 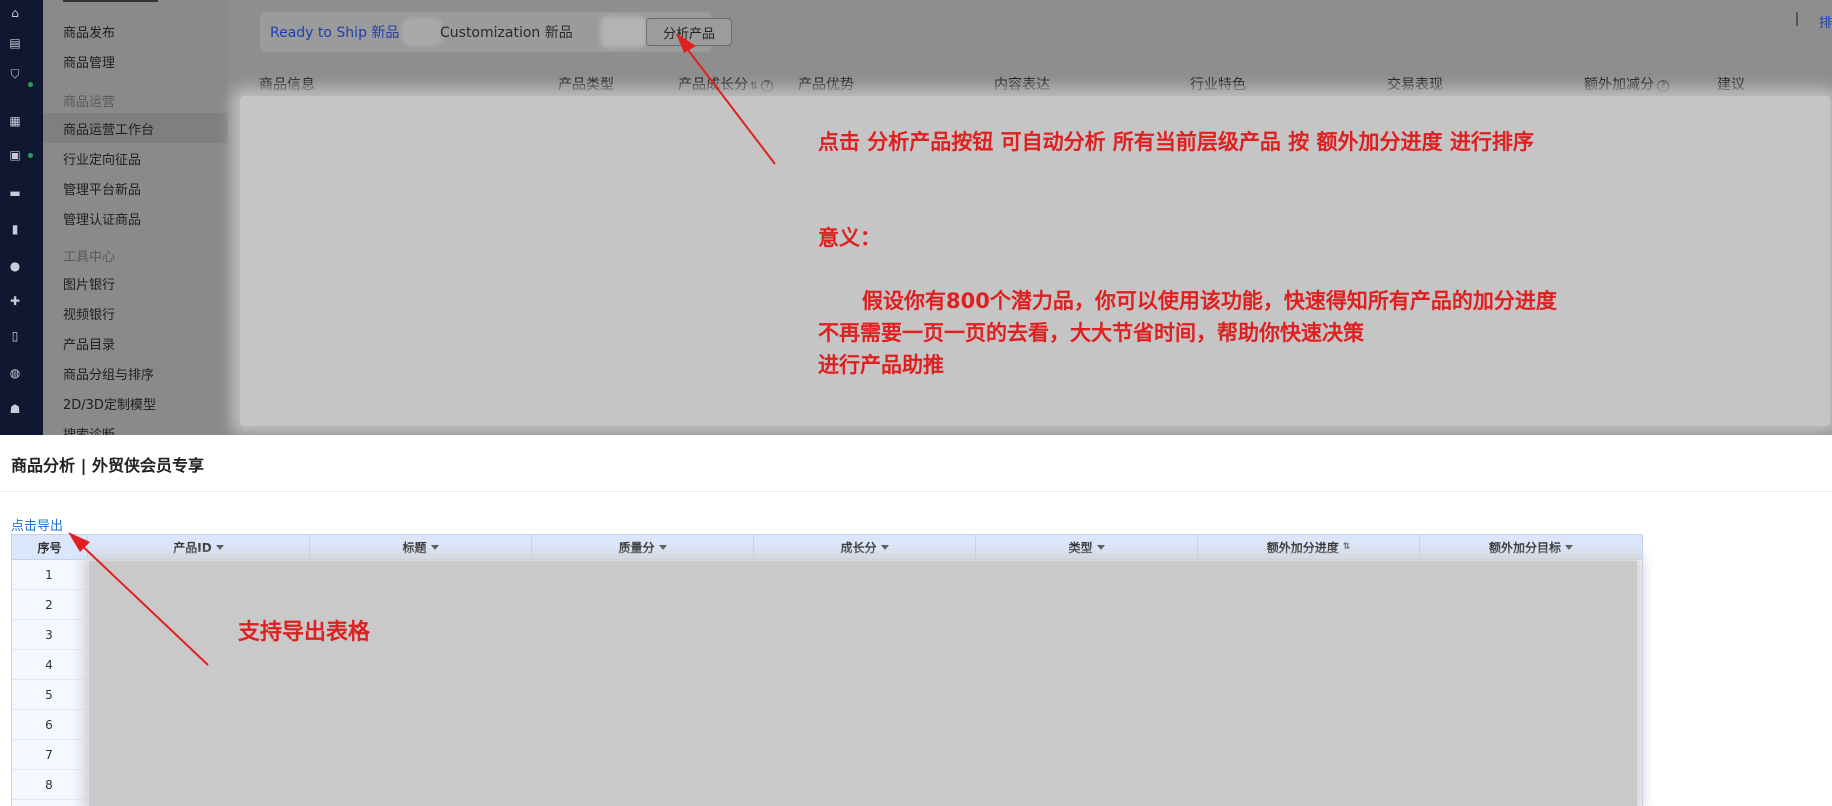 What do you see at coordinates (49, 755) in the screenshot?
I see `row-index: 7` at bounding box center [49, 755].